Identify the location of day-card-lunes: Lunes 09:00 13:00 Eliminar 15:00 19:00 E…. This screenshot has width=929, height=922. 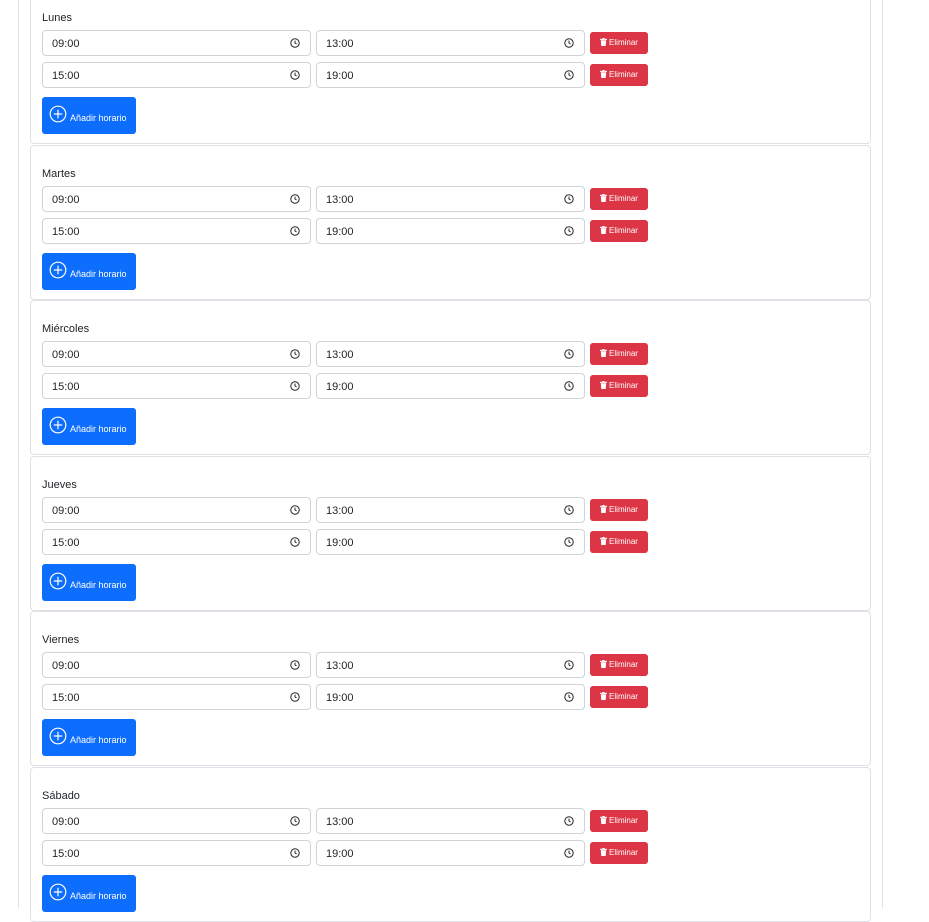
(450, 72).